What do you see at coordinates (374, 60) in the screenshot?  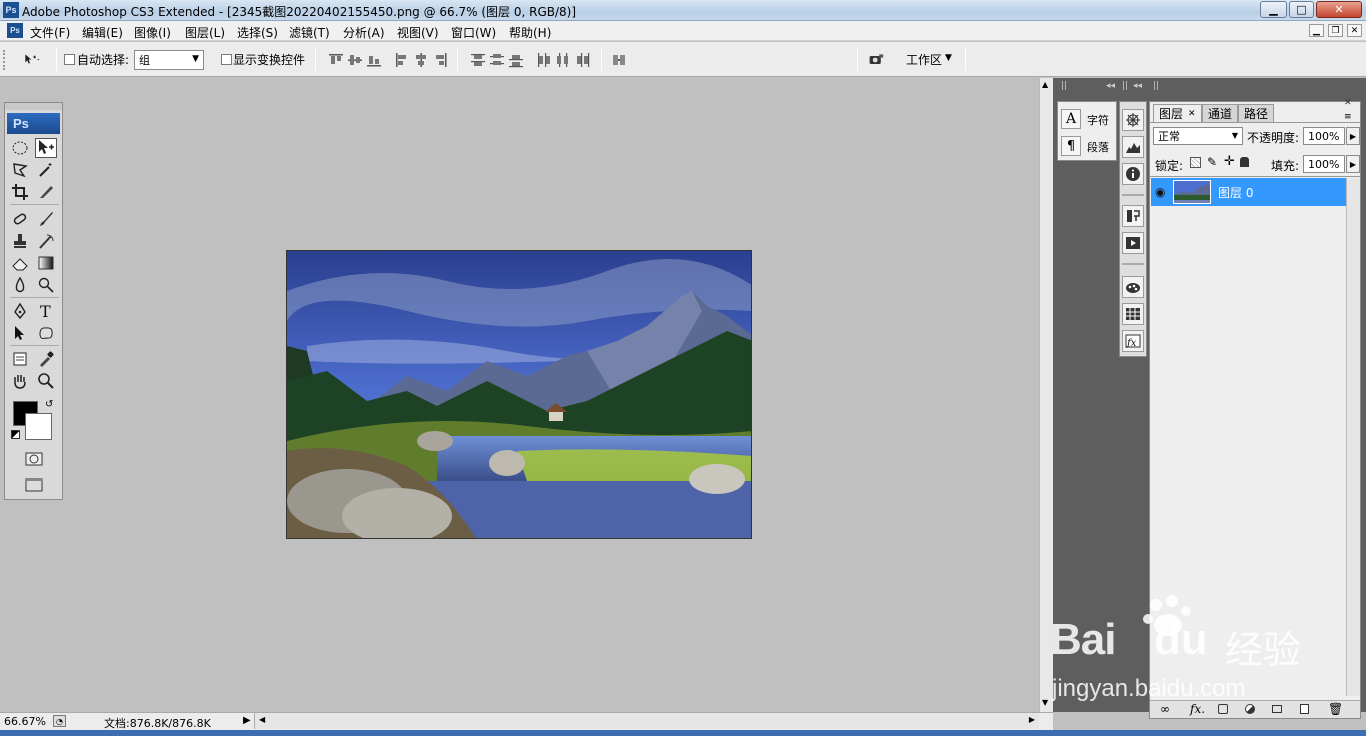 I see `align-bottom-icon` at bounding box center [374, 60].